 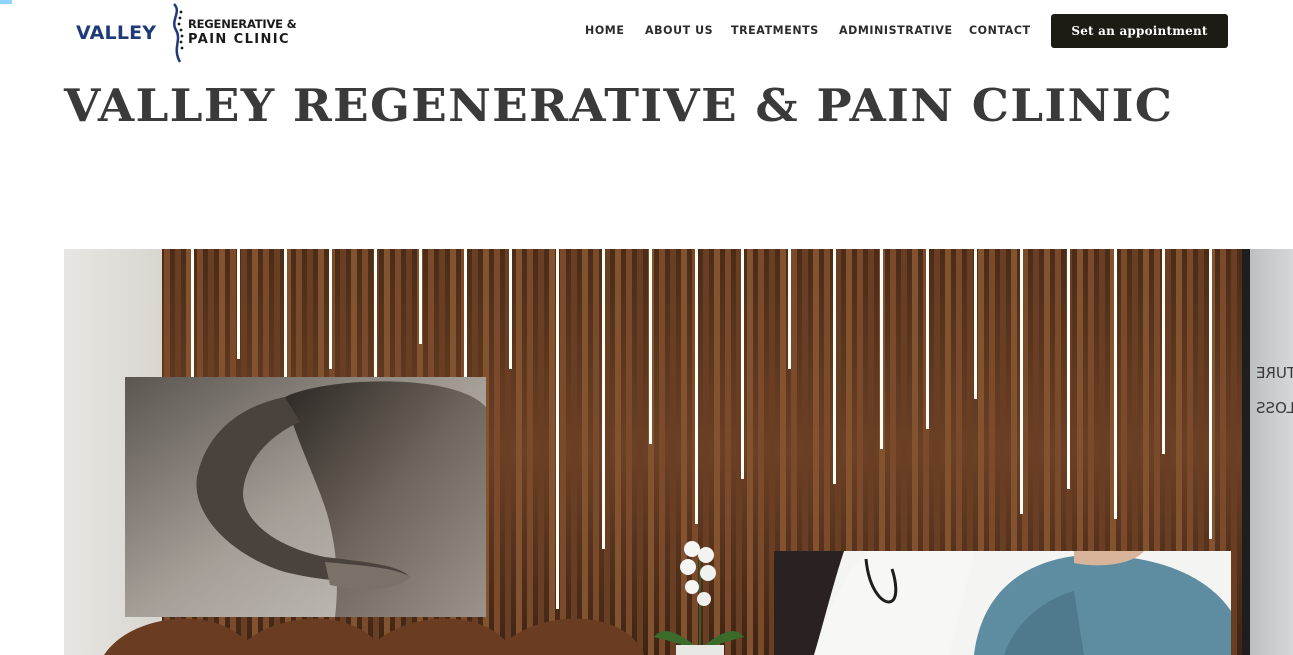 I want to click on nav-about-us: ABOUT US, so click(x=686, y=30).